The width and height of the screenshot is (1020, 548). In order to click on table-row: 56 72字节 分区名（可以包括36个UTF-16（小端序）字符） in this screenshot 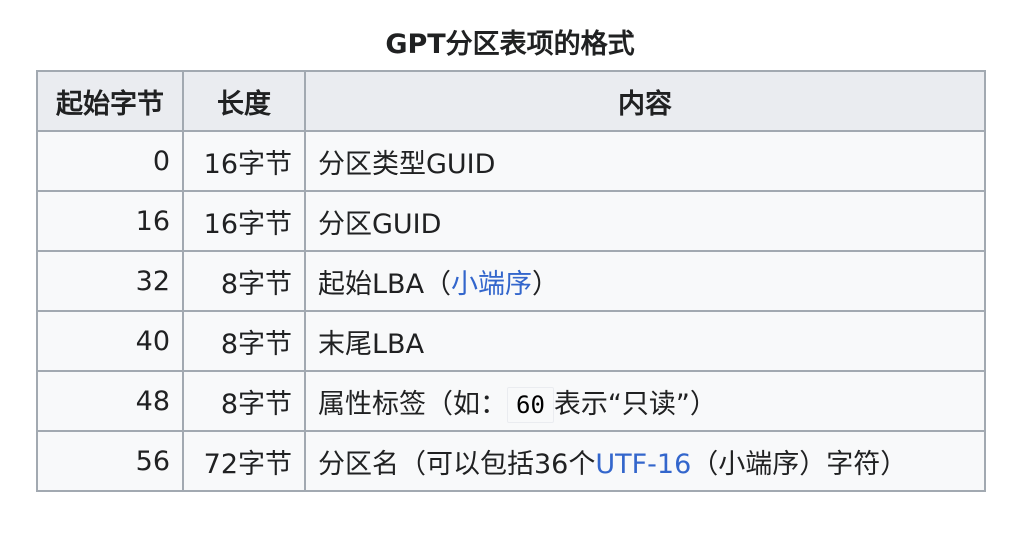, I will do `click(511, 461)`.